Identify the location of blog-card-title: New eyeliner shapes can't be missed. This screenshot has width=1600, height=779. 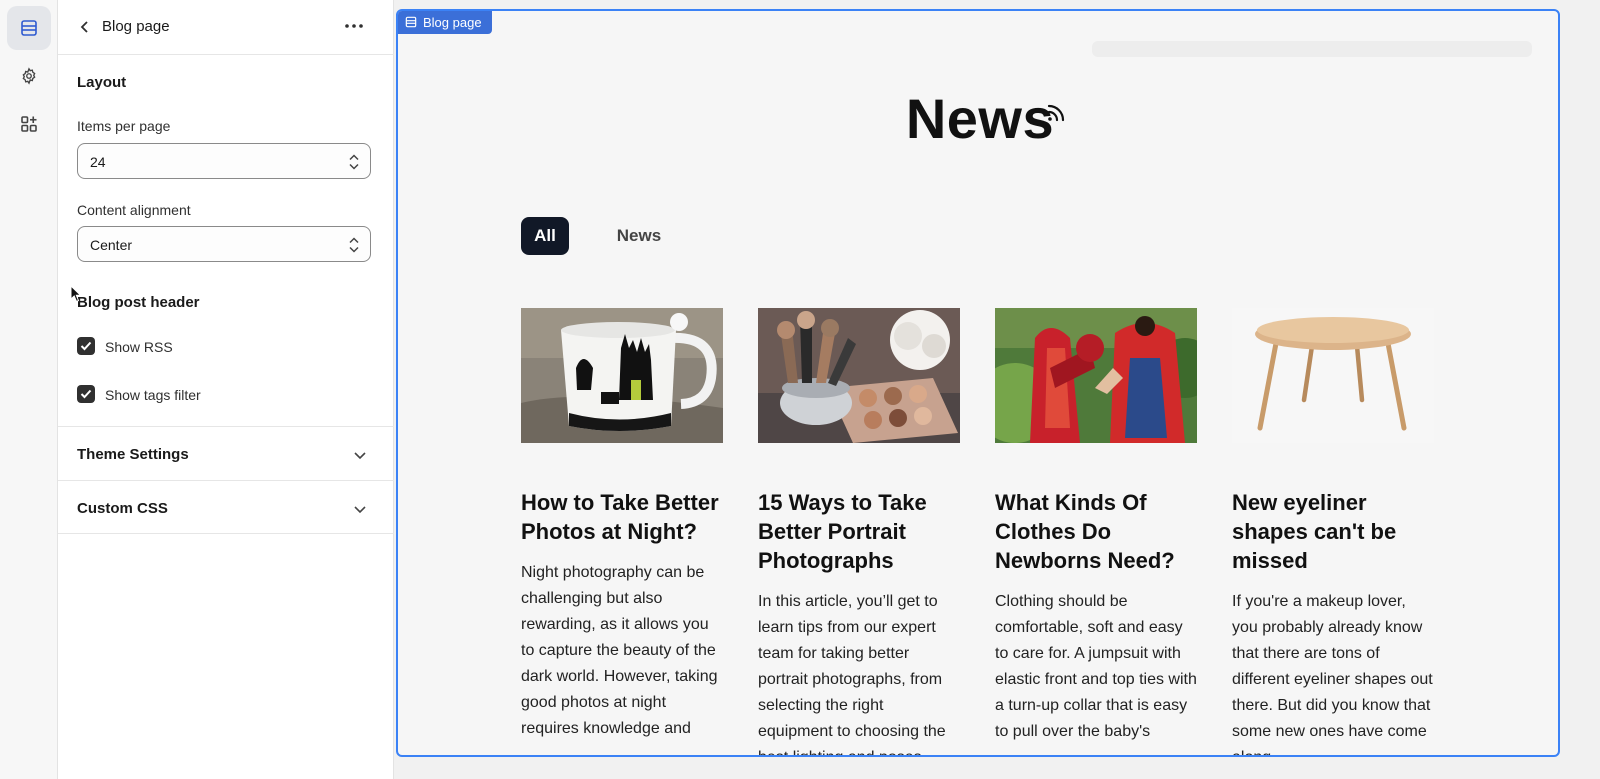
(1333, 531).